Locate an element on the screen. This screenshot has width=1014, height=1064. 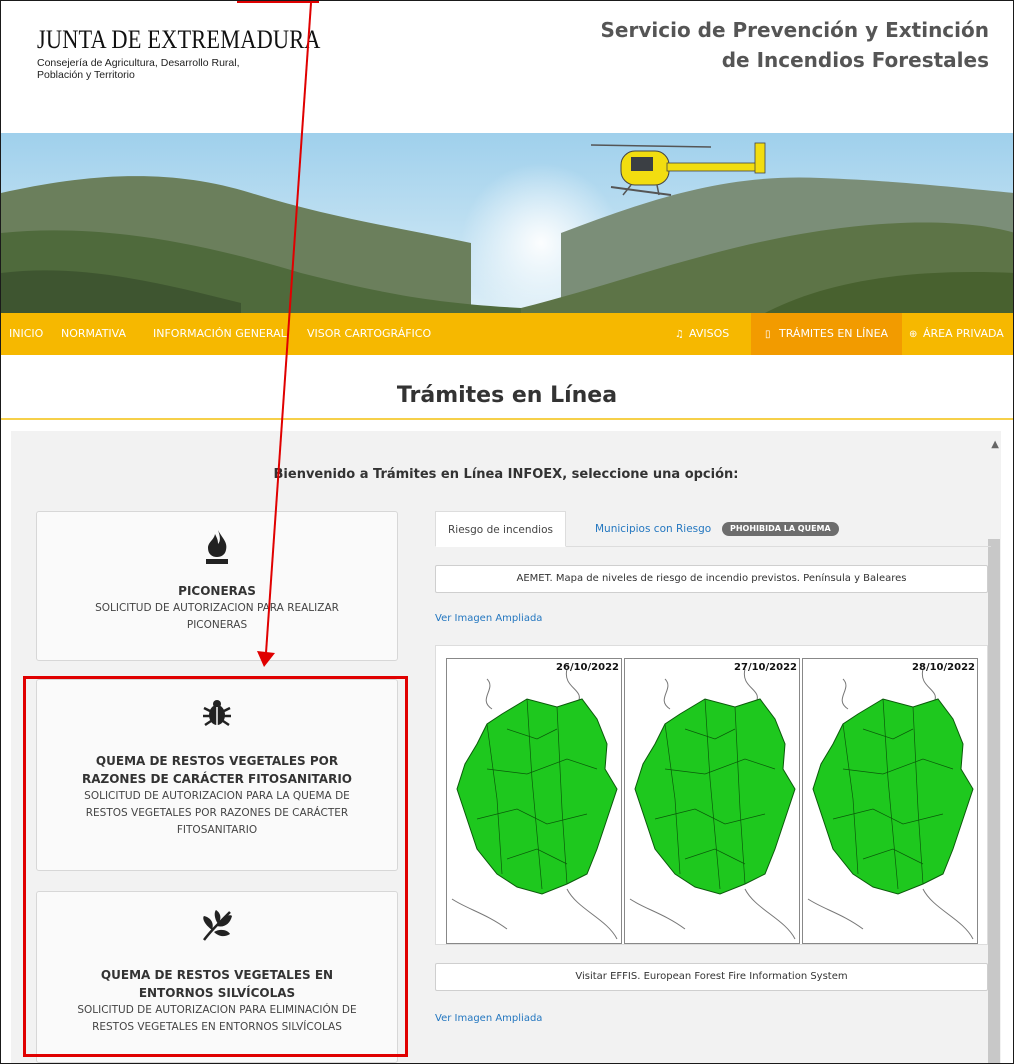
card-title: QUEMA DE RESTOS VEGETALES POR is located at coordinates (217, 761).